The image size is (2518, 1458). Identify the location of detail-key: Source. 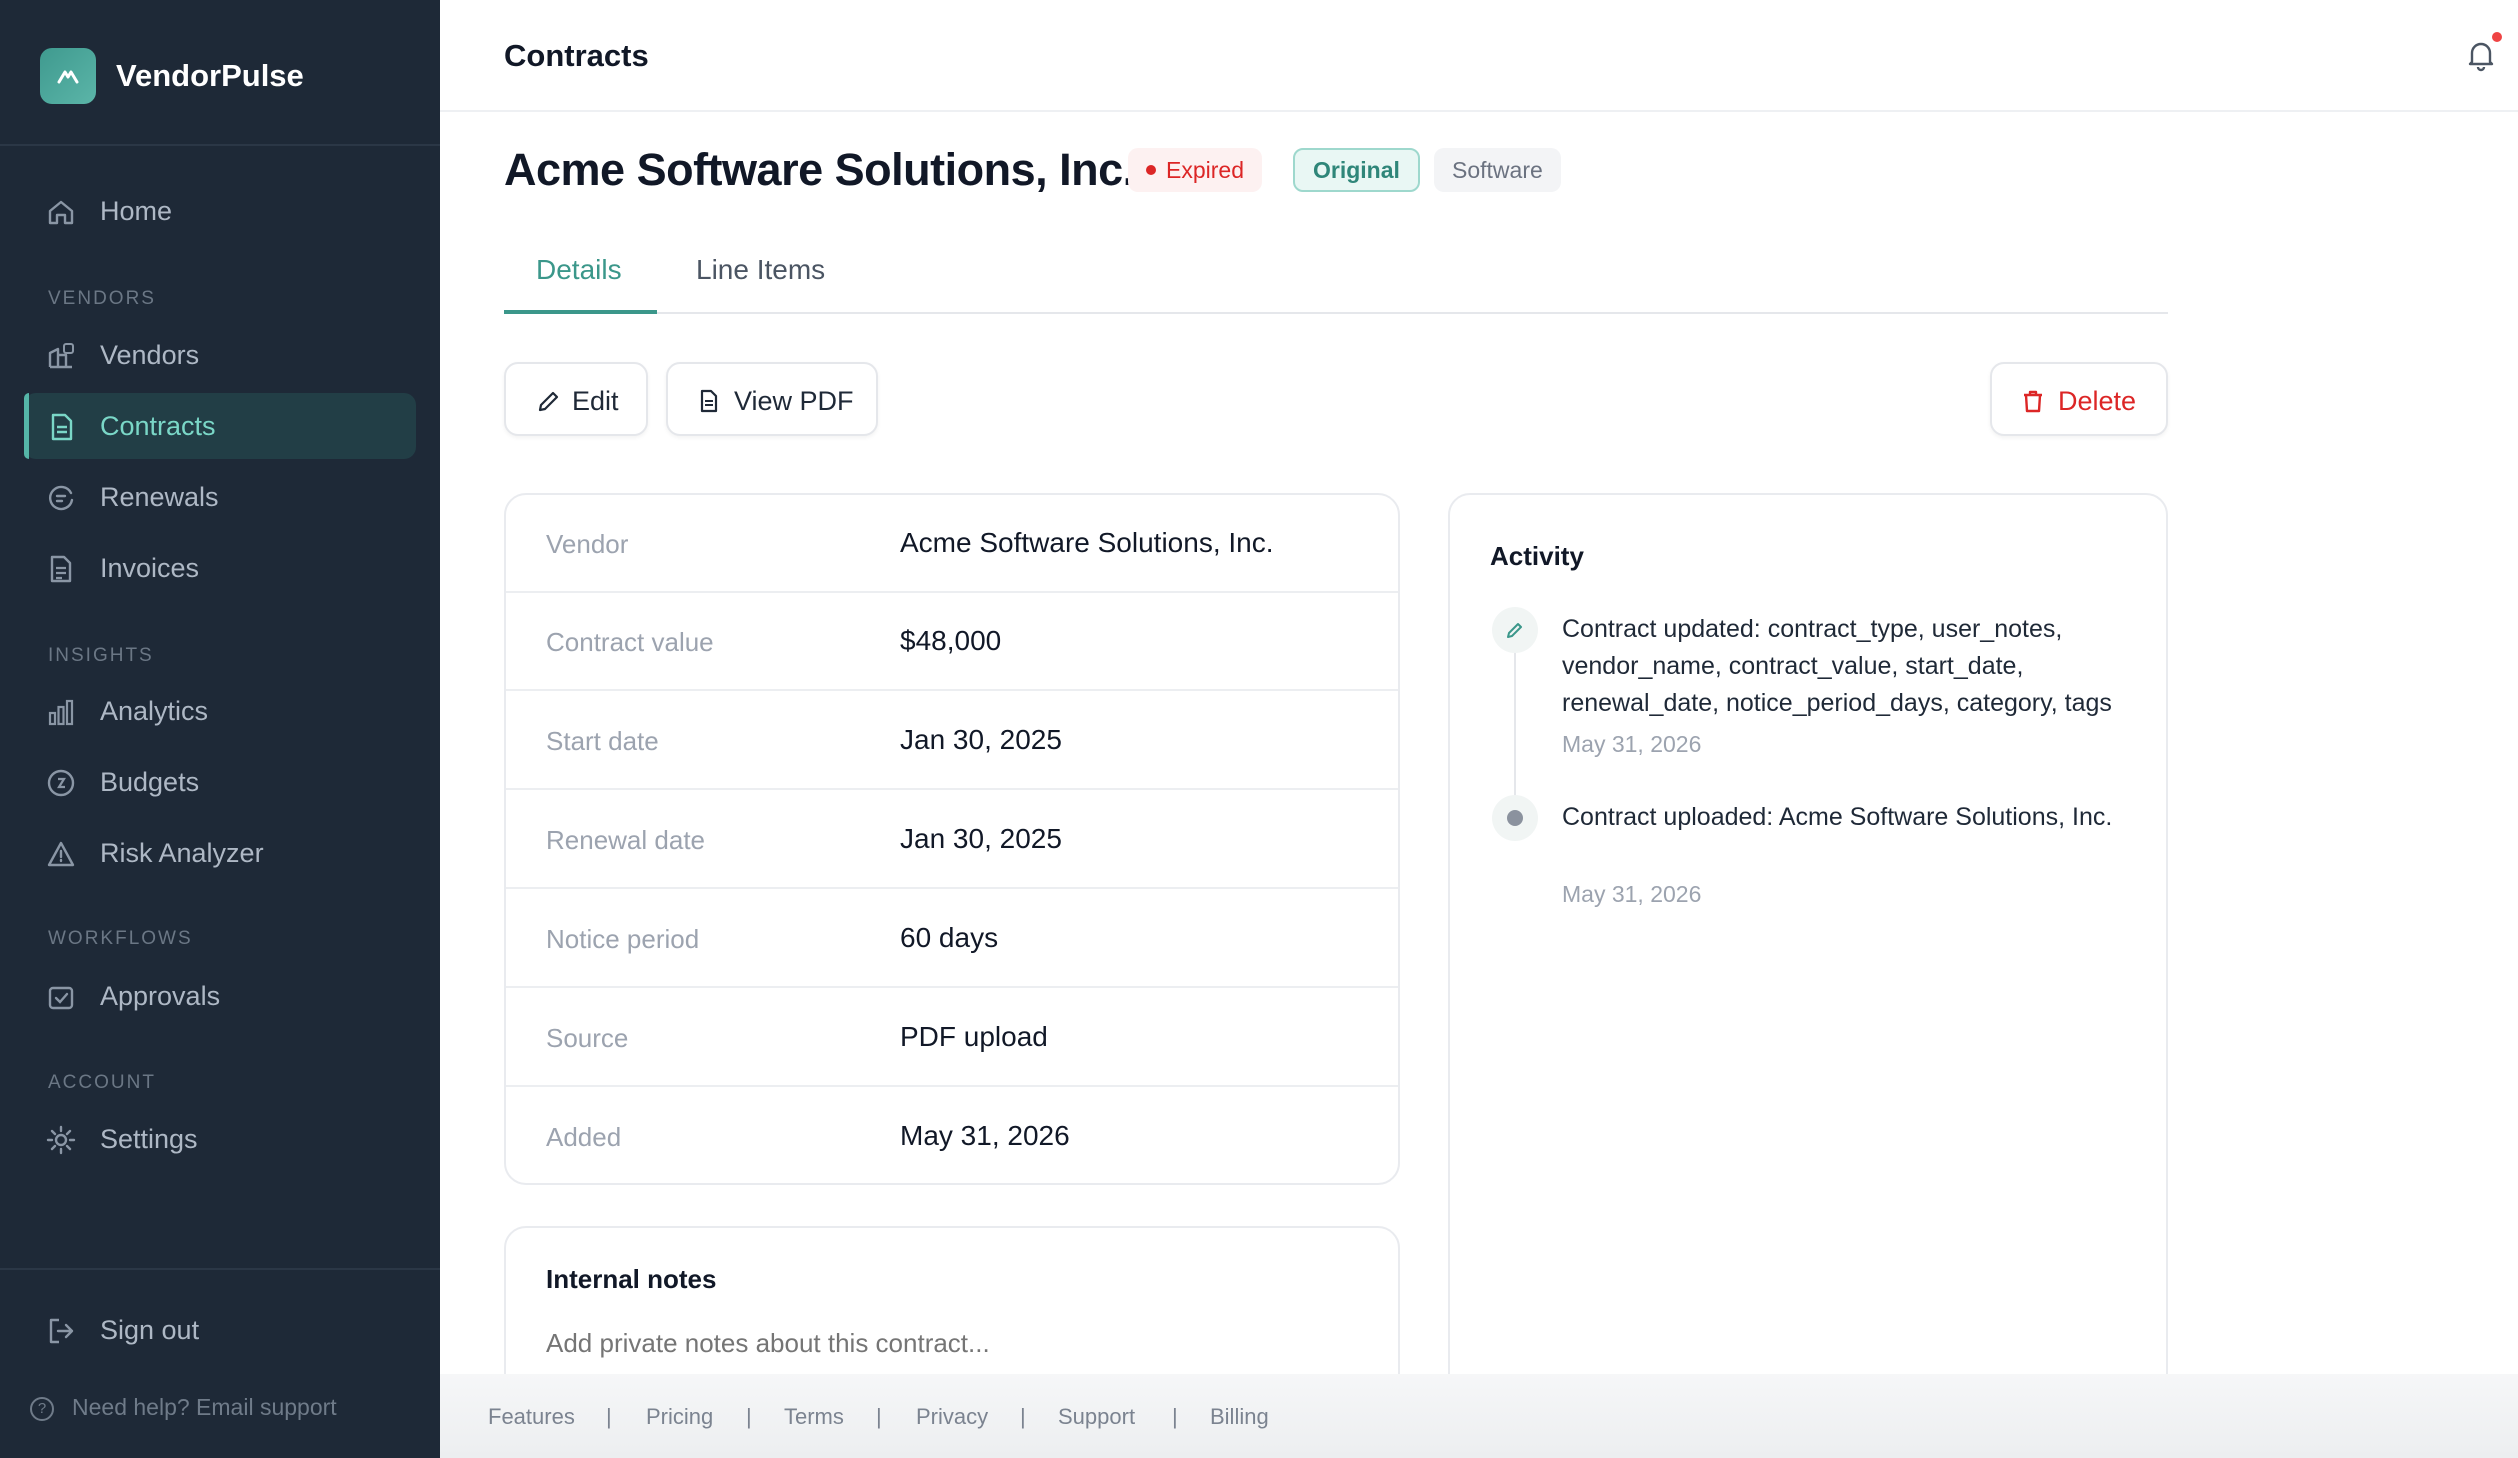
(587, 1038).